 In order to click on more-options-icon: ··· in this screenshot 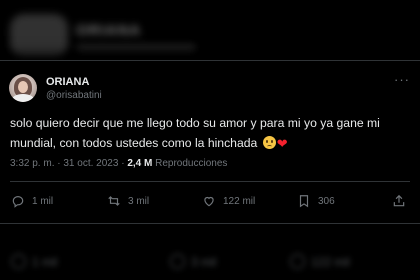, I will do `click(402, 79)`.